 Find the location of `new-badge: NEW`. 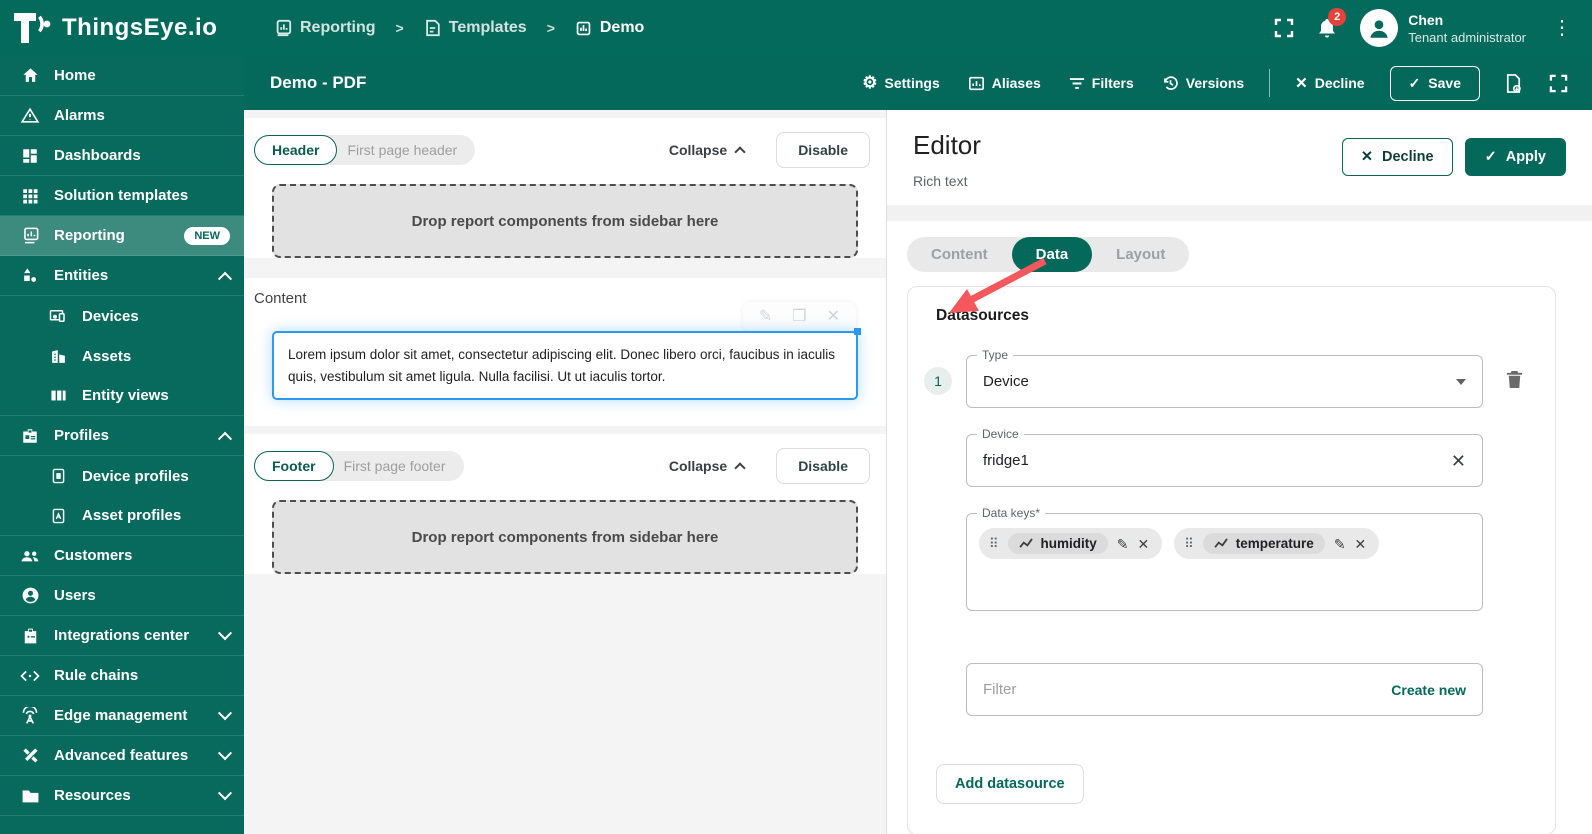

new-badge: NEW is located at coordinates (207, 235).